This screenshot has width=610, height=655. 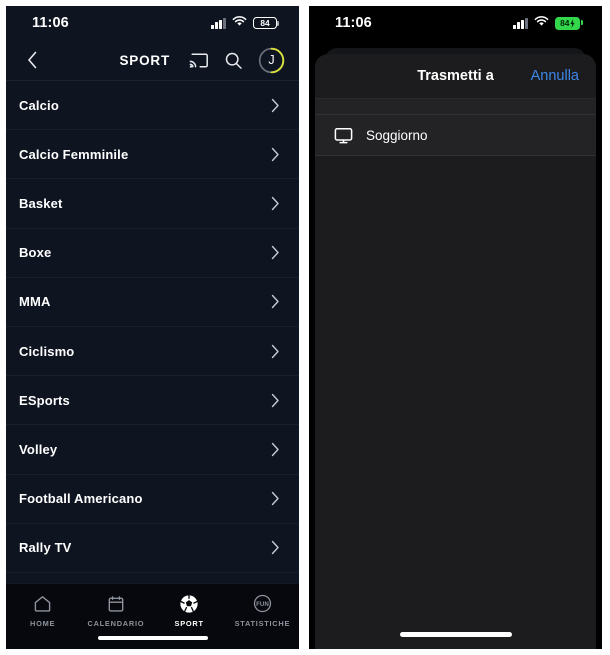 I want to click on list-item: Calcio, so click(x=152, y=106).